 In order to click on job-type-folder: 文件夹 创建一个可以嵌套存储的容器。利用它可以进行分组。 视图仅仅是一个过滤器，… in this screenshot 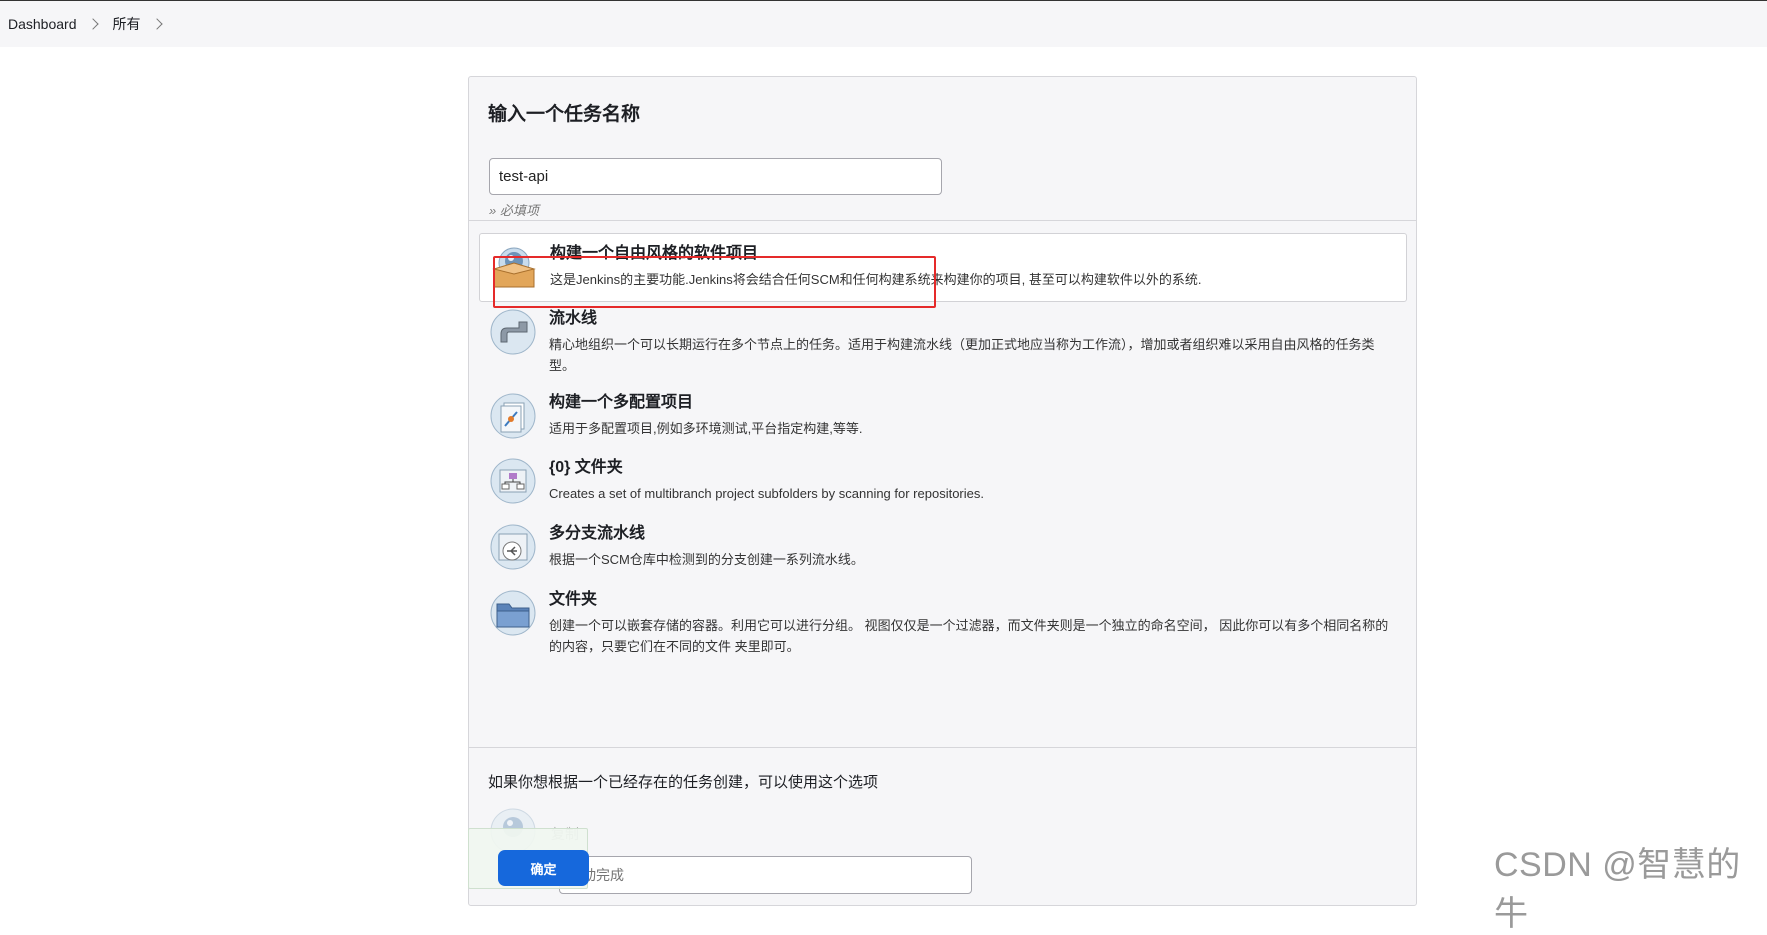, I will do `click(943, 623)`.